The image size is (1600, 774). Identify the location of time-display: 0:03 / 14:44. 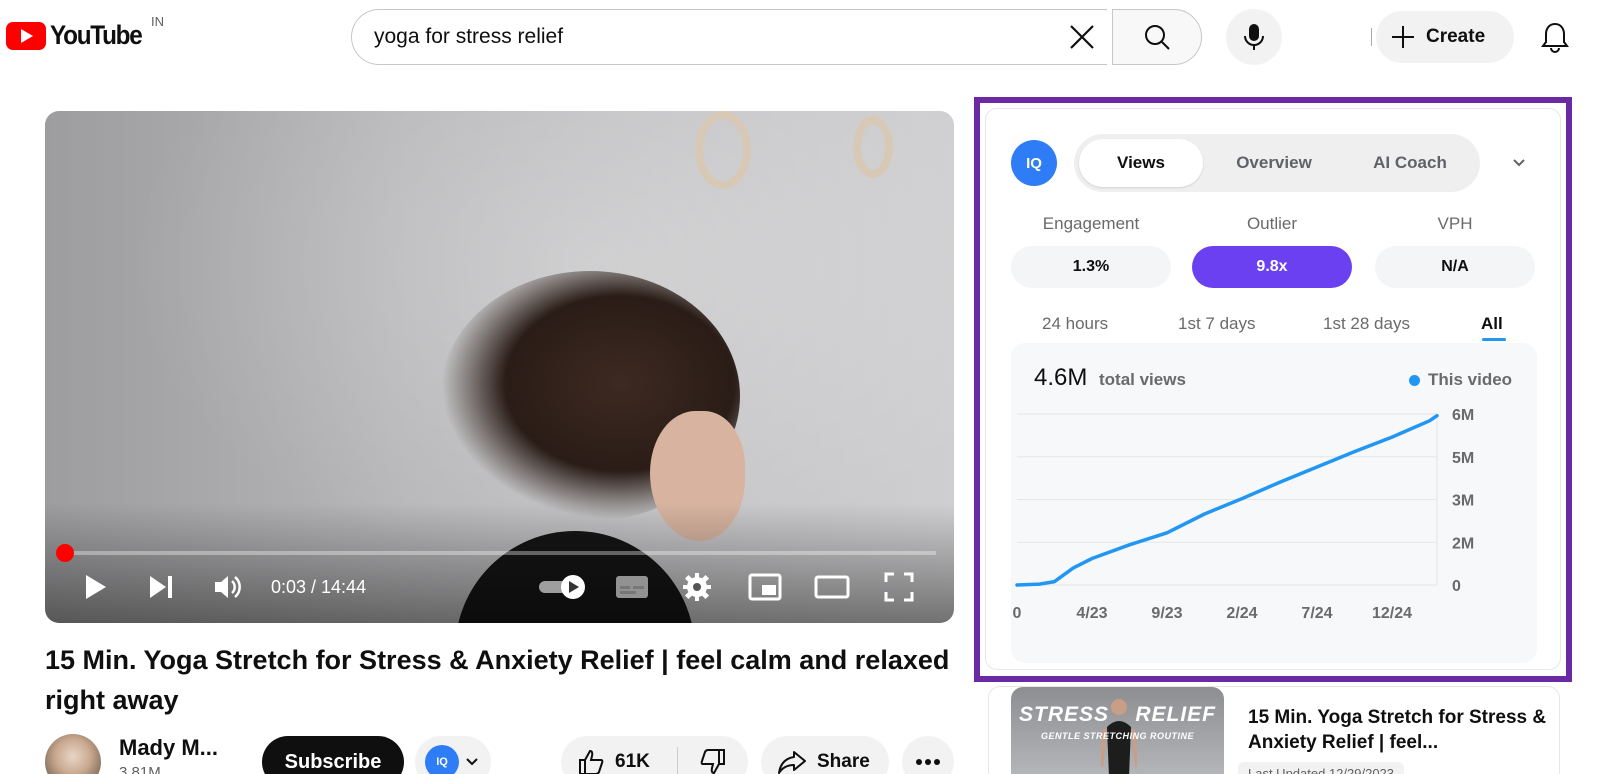
(319, 587).